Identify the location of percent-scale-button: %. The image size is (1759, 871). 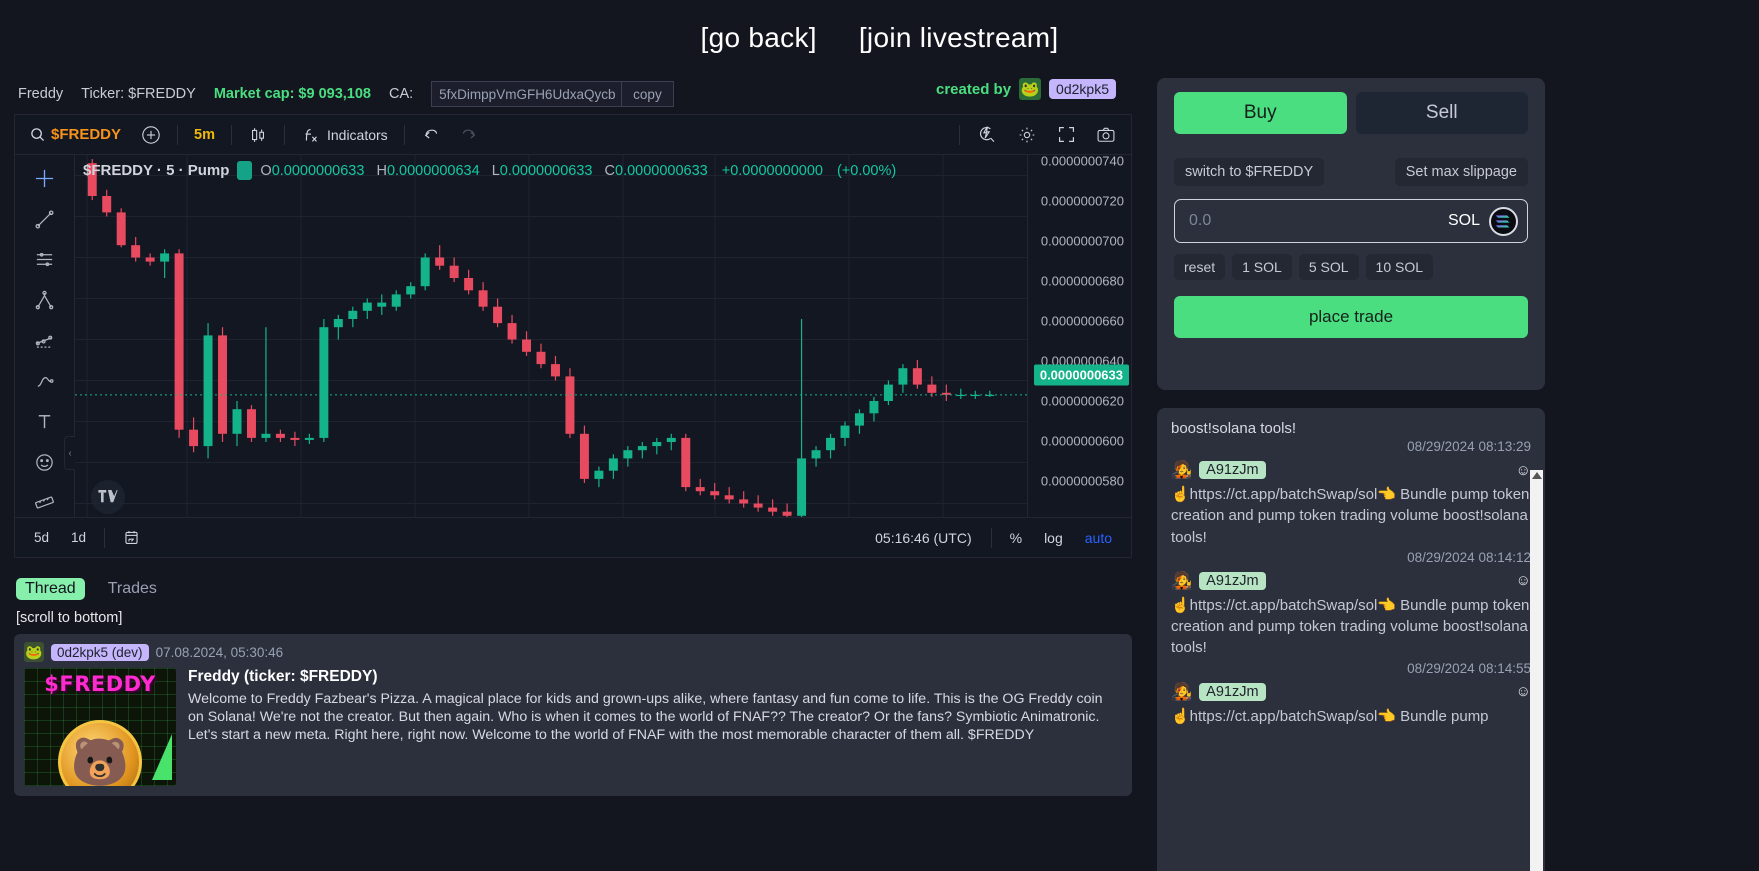
(1016, 538).